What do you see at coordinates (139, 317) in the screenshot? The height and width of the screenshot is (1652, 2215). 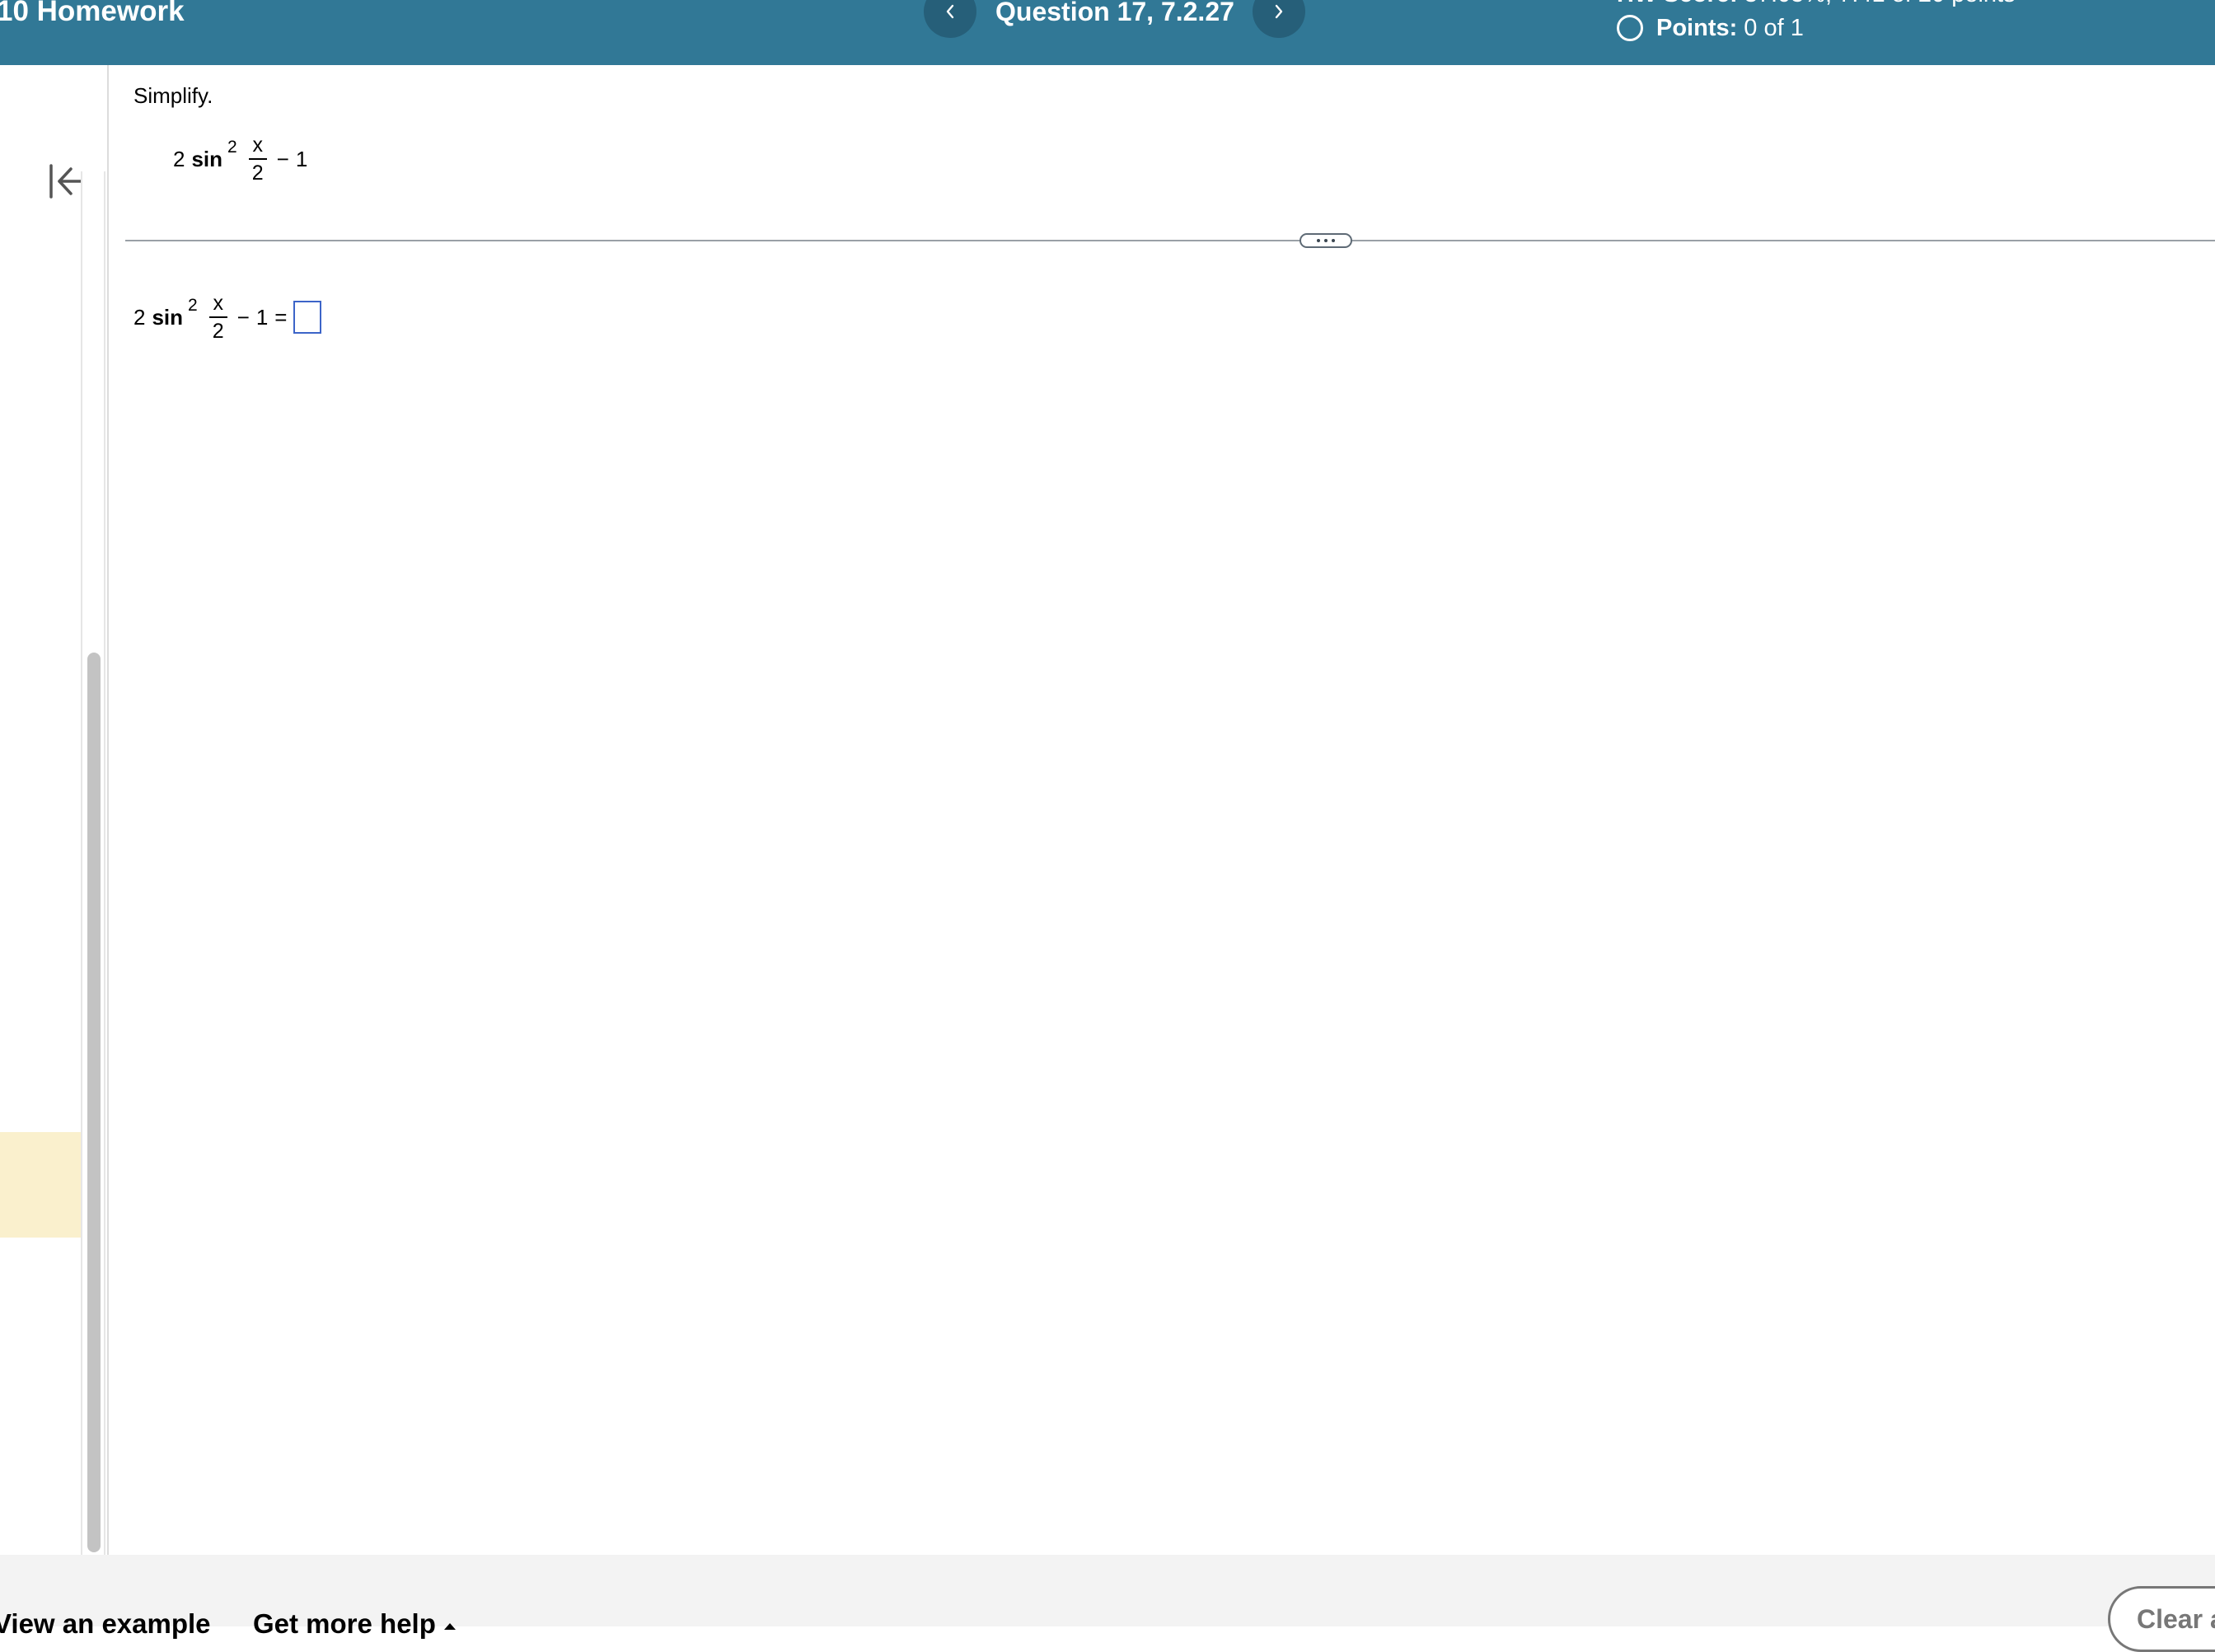 I see `answer-coefficient: 2` at bounding box center [139, 317].